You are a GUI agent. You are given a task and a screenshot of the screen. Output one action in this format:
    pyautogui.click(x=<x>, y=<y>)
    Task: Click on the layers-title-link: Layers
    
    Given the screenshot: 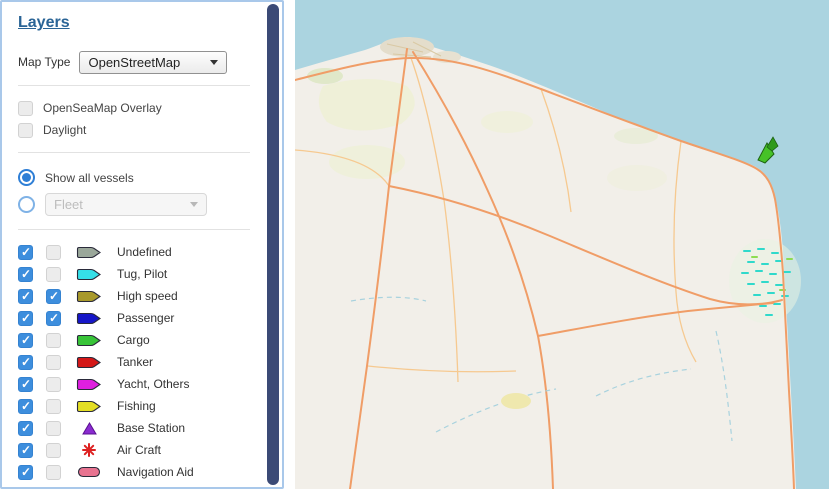 What is the action you would take?
    pyautogui.click(x=44, y=23)
    